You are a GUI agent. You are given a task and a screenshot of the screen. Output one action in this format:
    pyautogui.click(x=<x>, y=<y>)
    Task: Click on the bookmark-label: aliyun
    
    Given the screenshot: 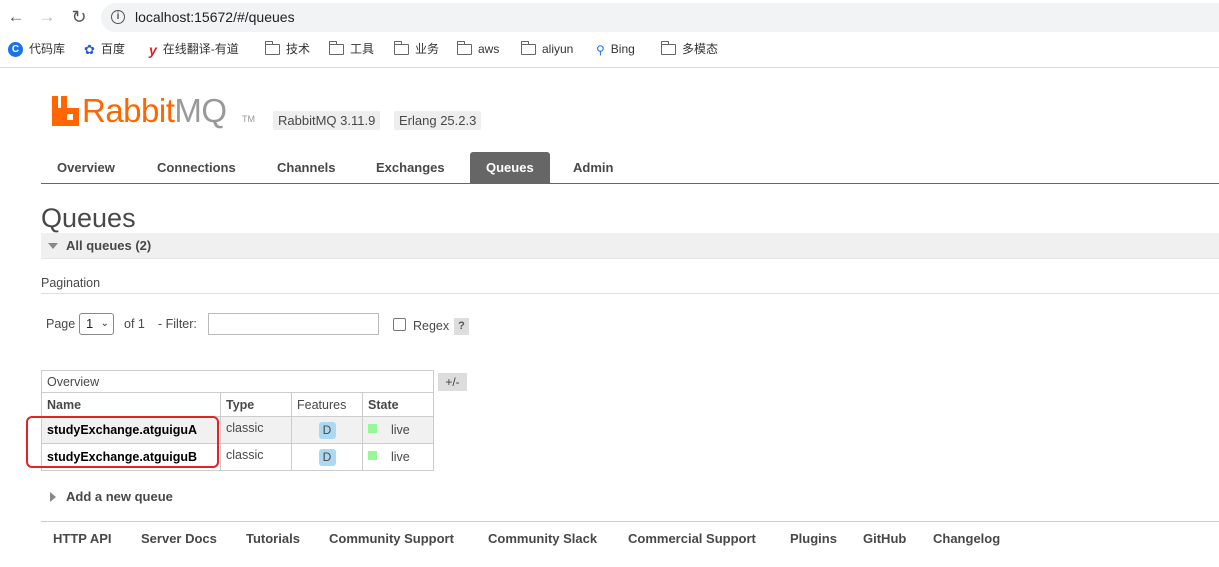 What is the action you would take?
    pyautogui.click(x=558, y=49)
    